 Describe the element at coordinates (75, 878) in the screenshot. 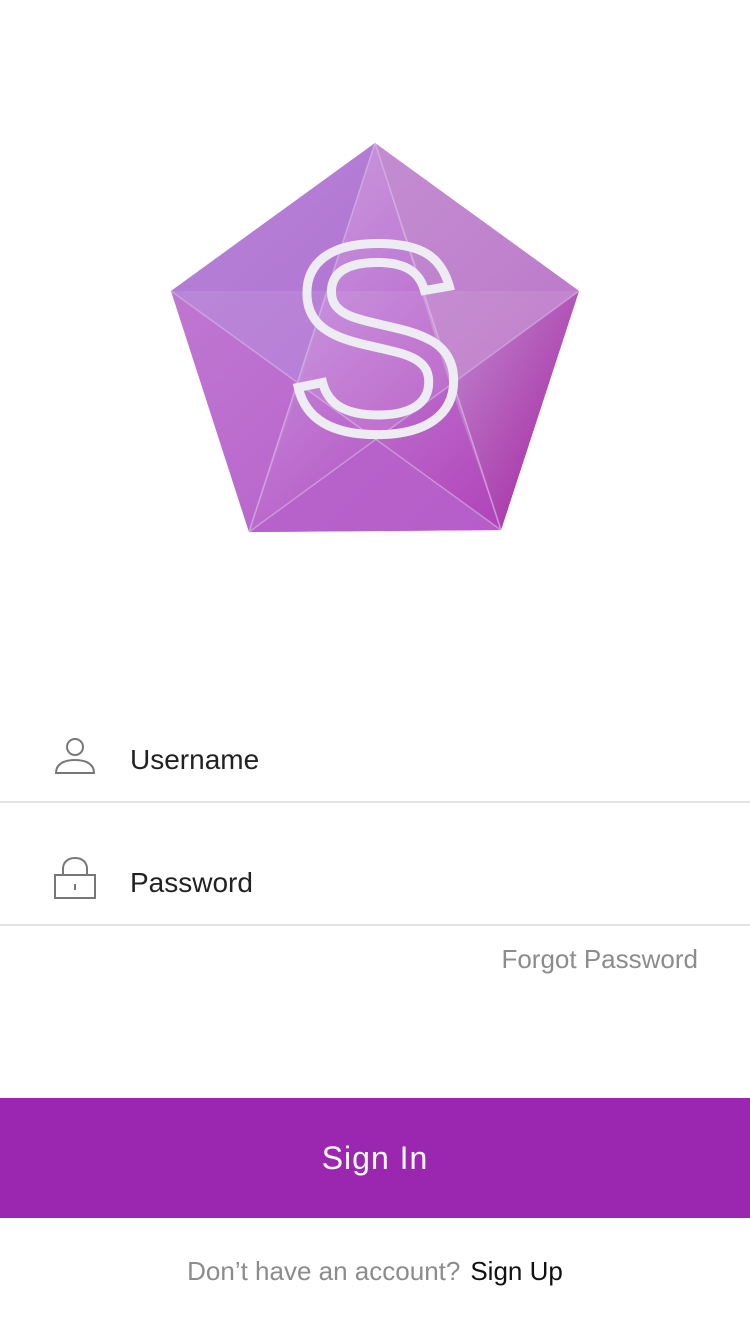

I see `lock-icon` at that location.